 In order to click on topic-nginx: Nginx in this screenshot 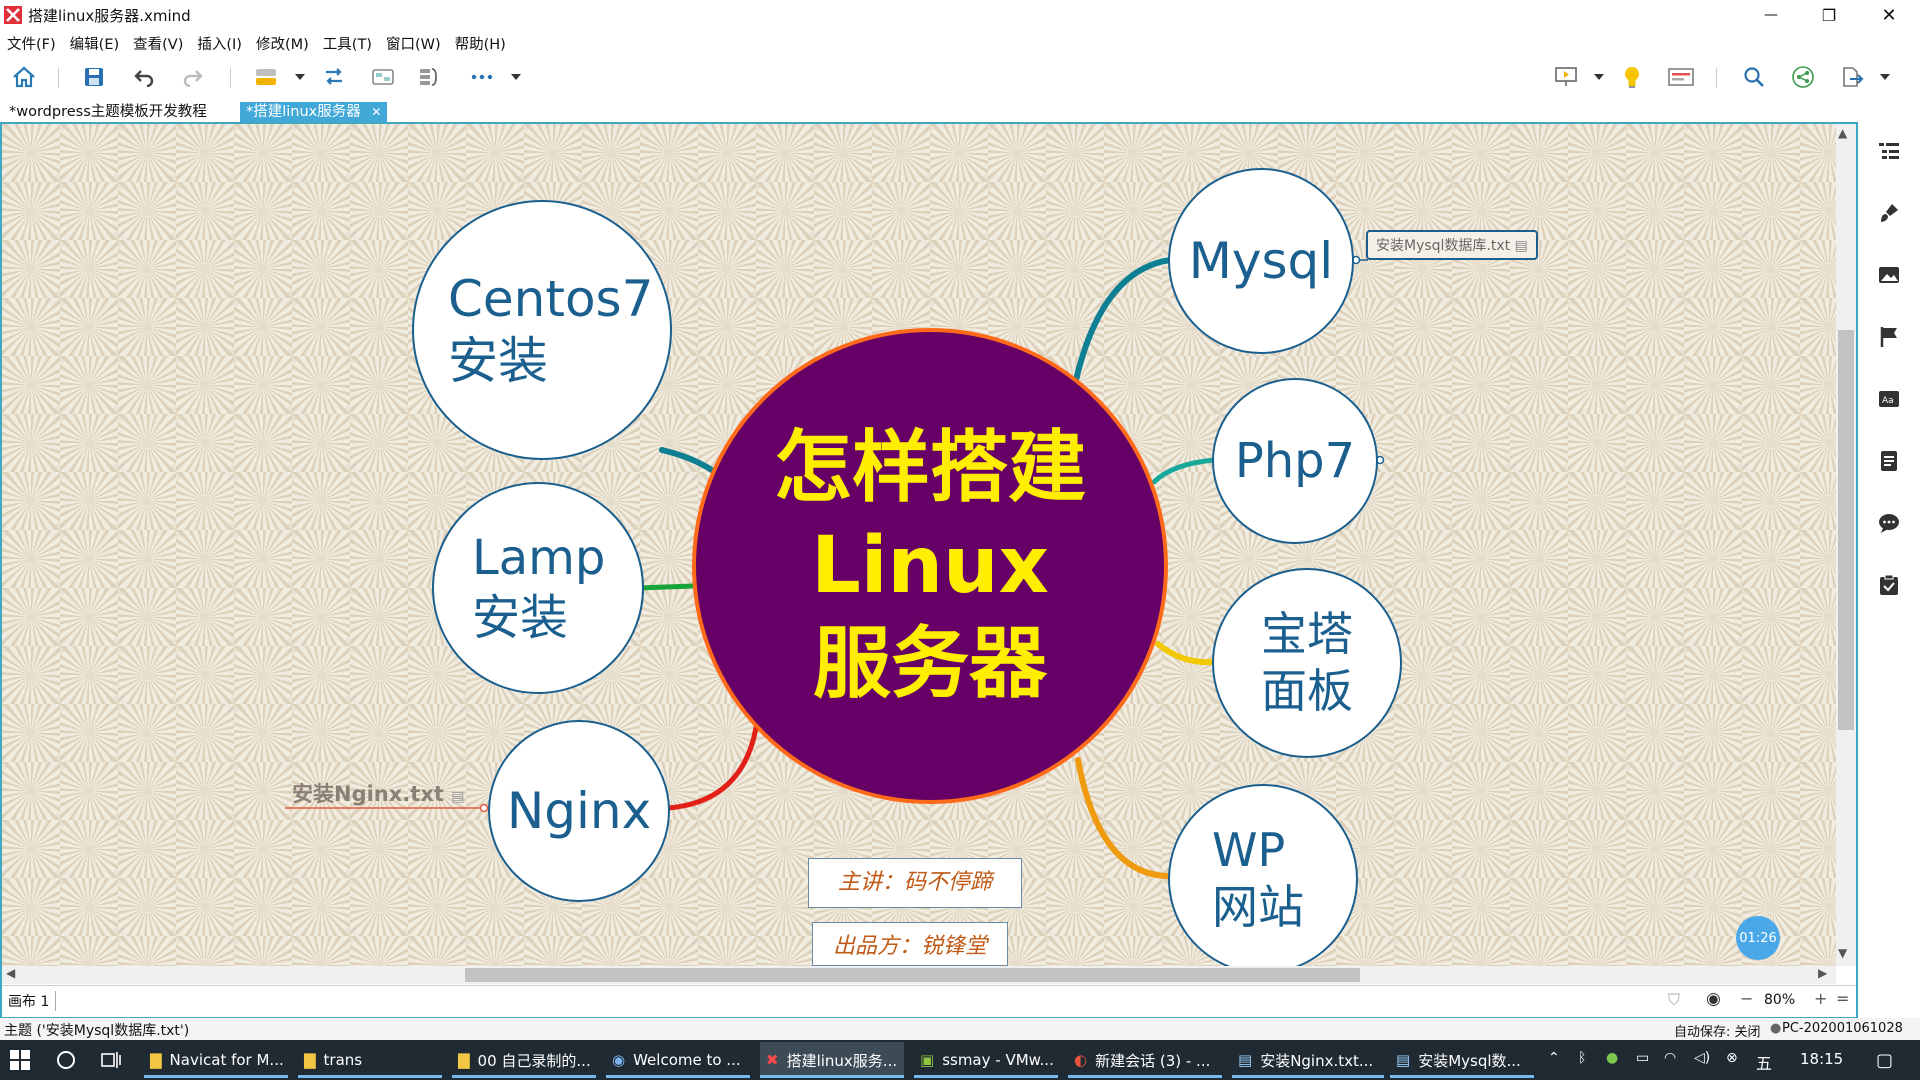, I will do `click(579, 811)`.